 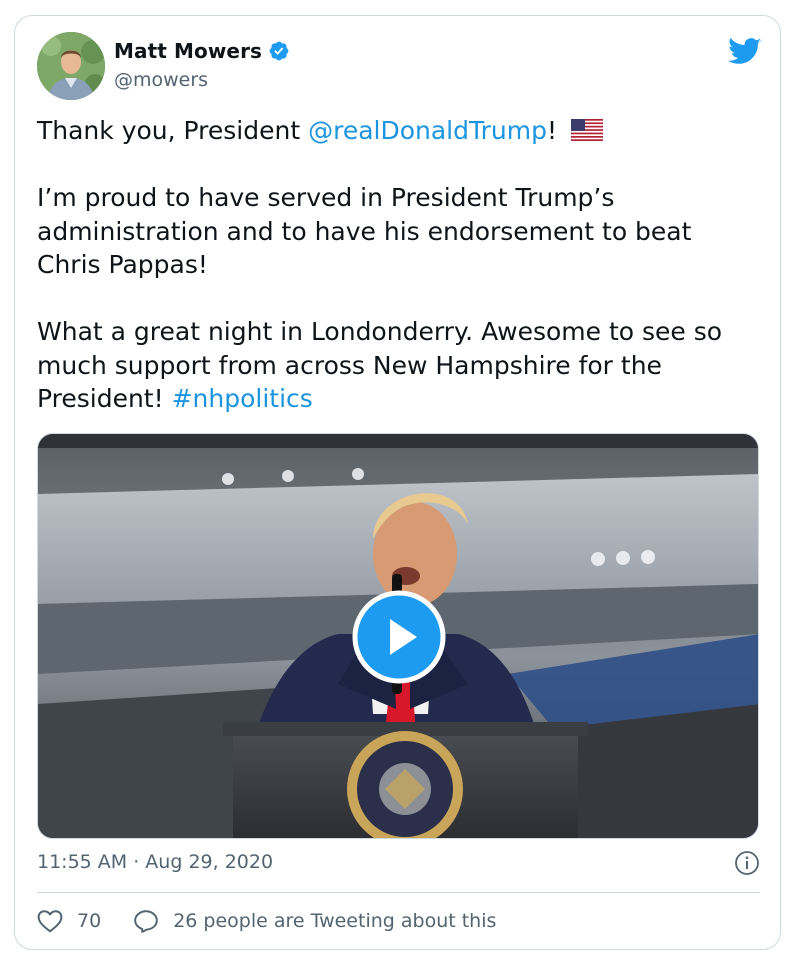 I want to click on like-count: 70, so click(x=89, y=921).